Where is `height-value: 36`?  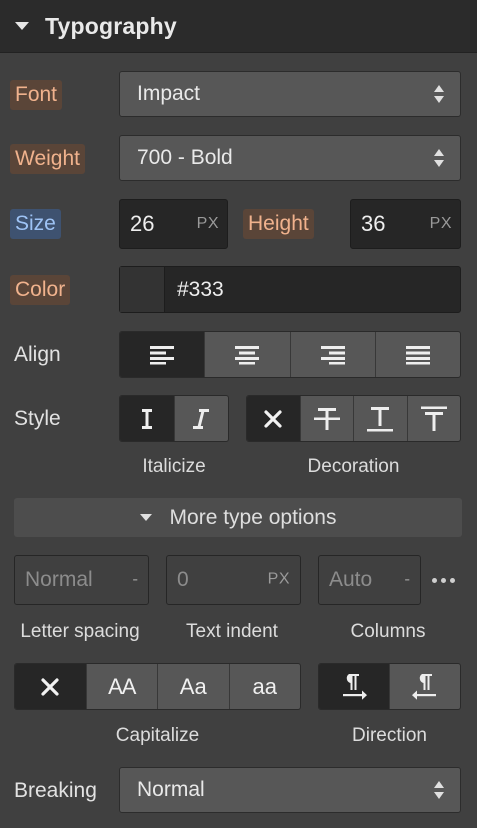 height-value: 36 is located at coordinates (373, 223).